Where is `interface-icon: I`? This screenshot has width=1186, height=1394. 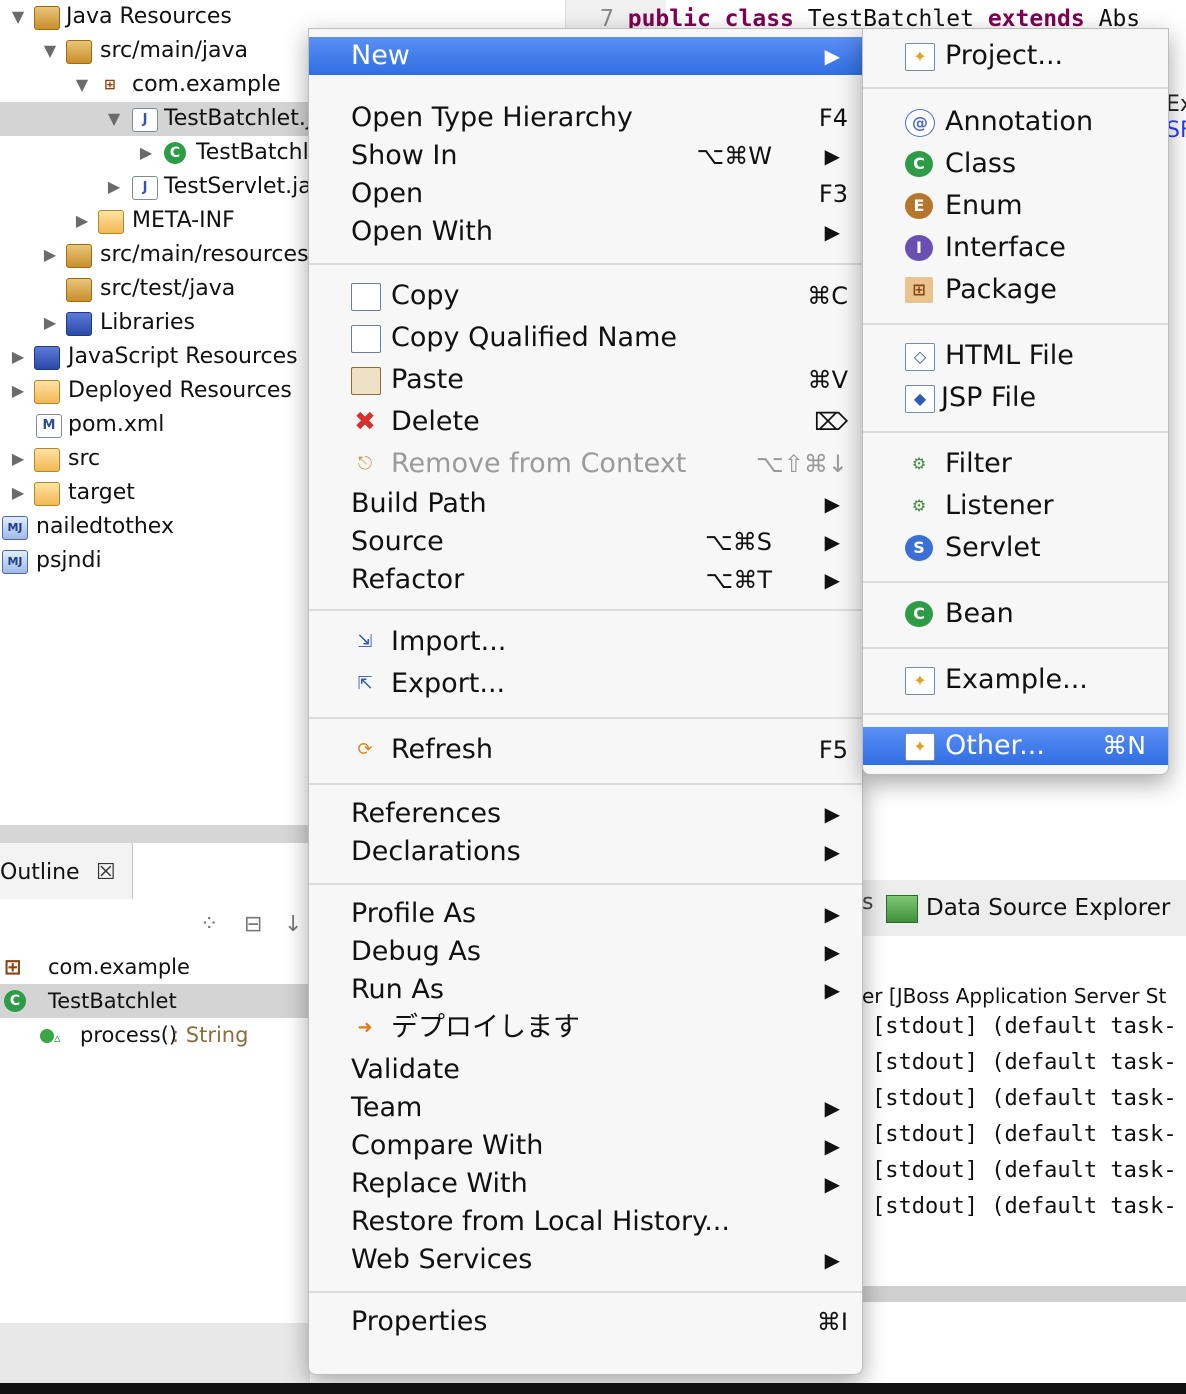 interface-icon: I is located at coordinates (919, 248).